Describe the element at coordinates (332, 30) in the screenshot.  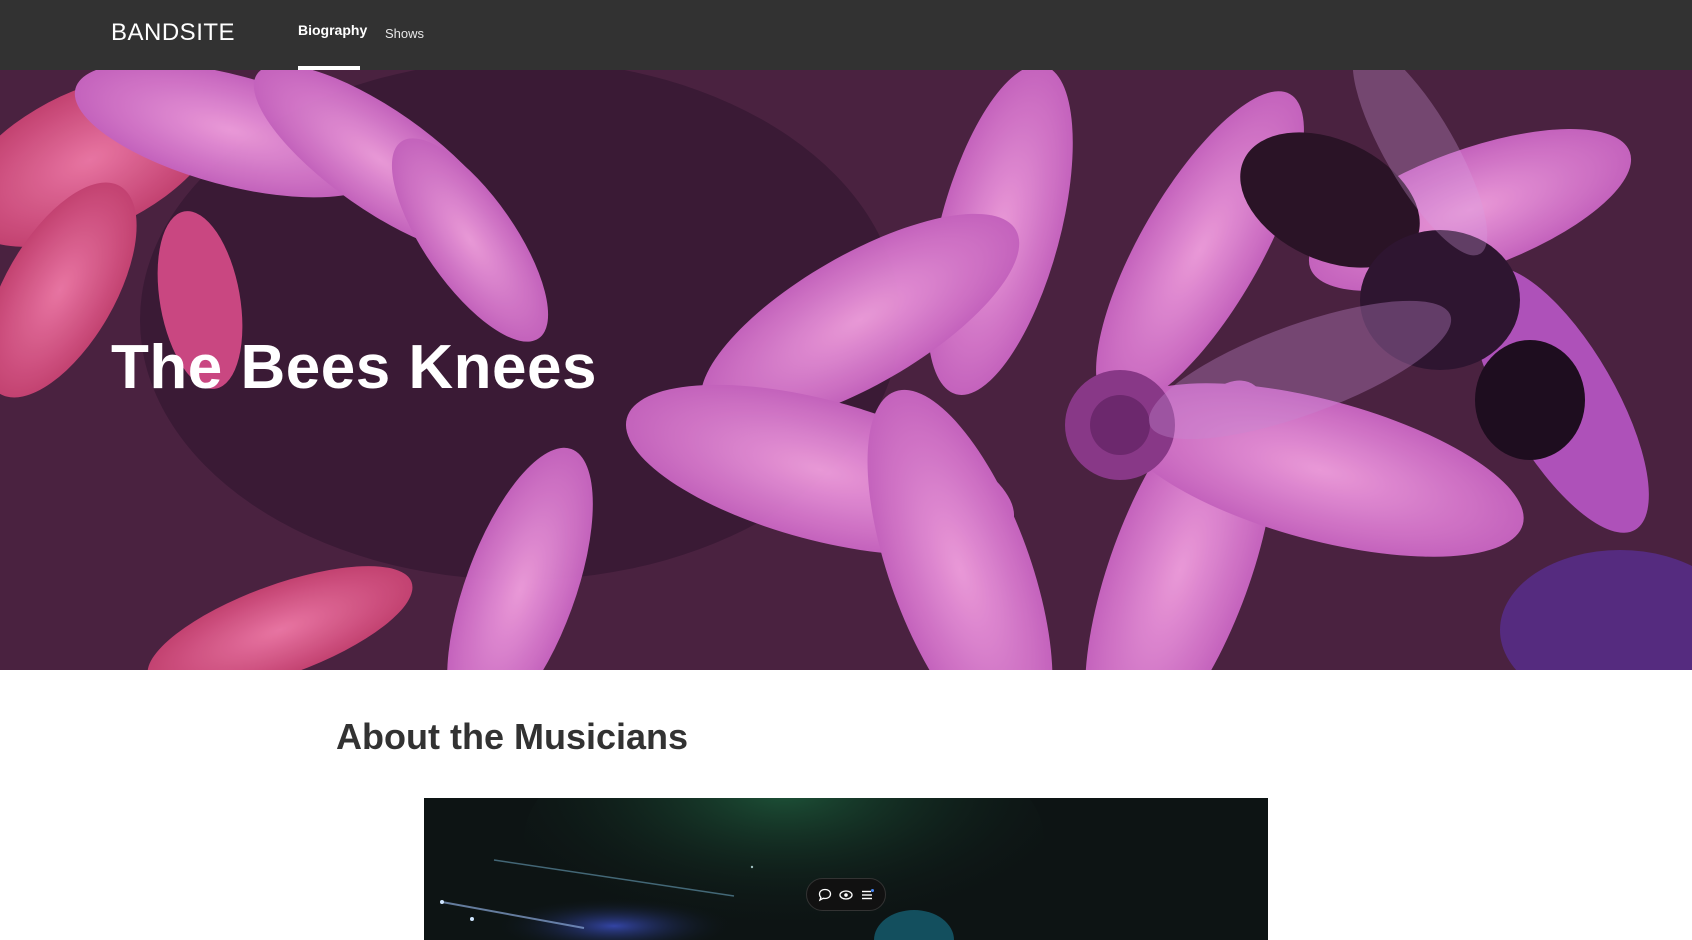
I see `nav-link-biography: Biography` at that location.